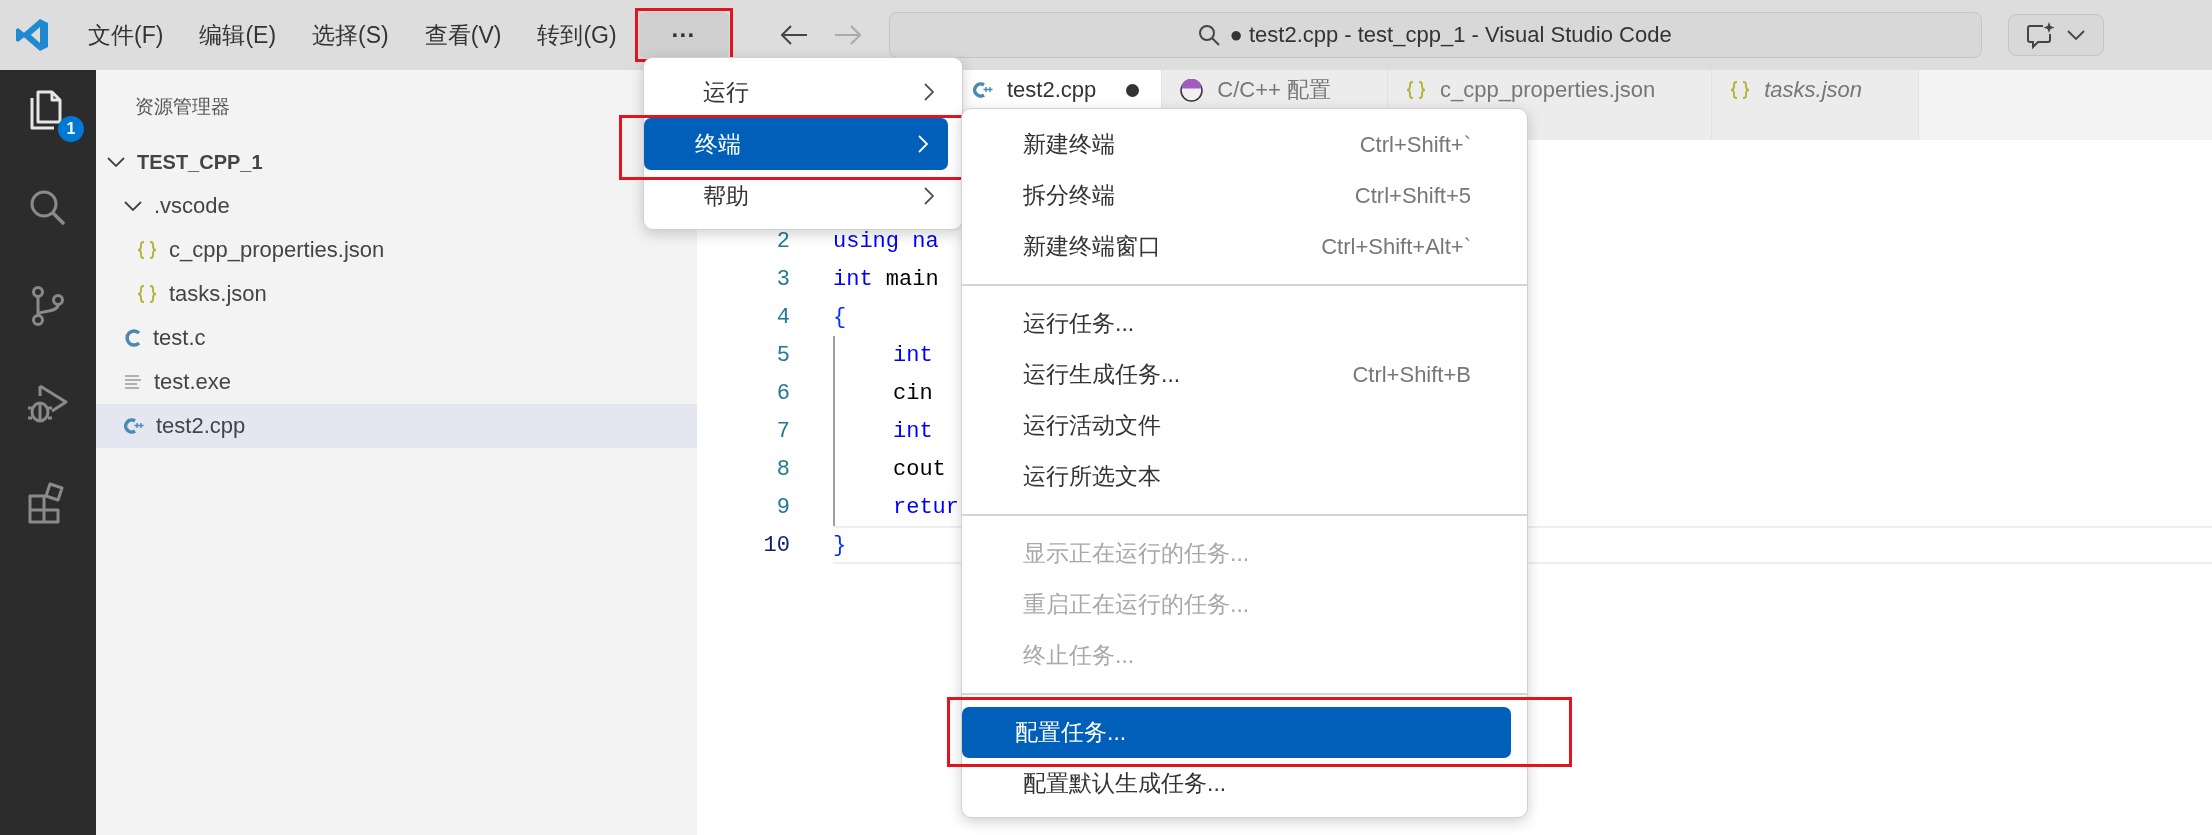 This screenshot has height=835, width=2212. What do you see at coordinates (683, 35) in the screenshot?
I see `more-button: ···` at bounding box center [683, 35].